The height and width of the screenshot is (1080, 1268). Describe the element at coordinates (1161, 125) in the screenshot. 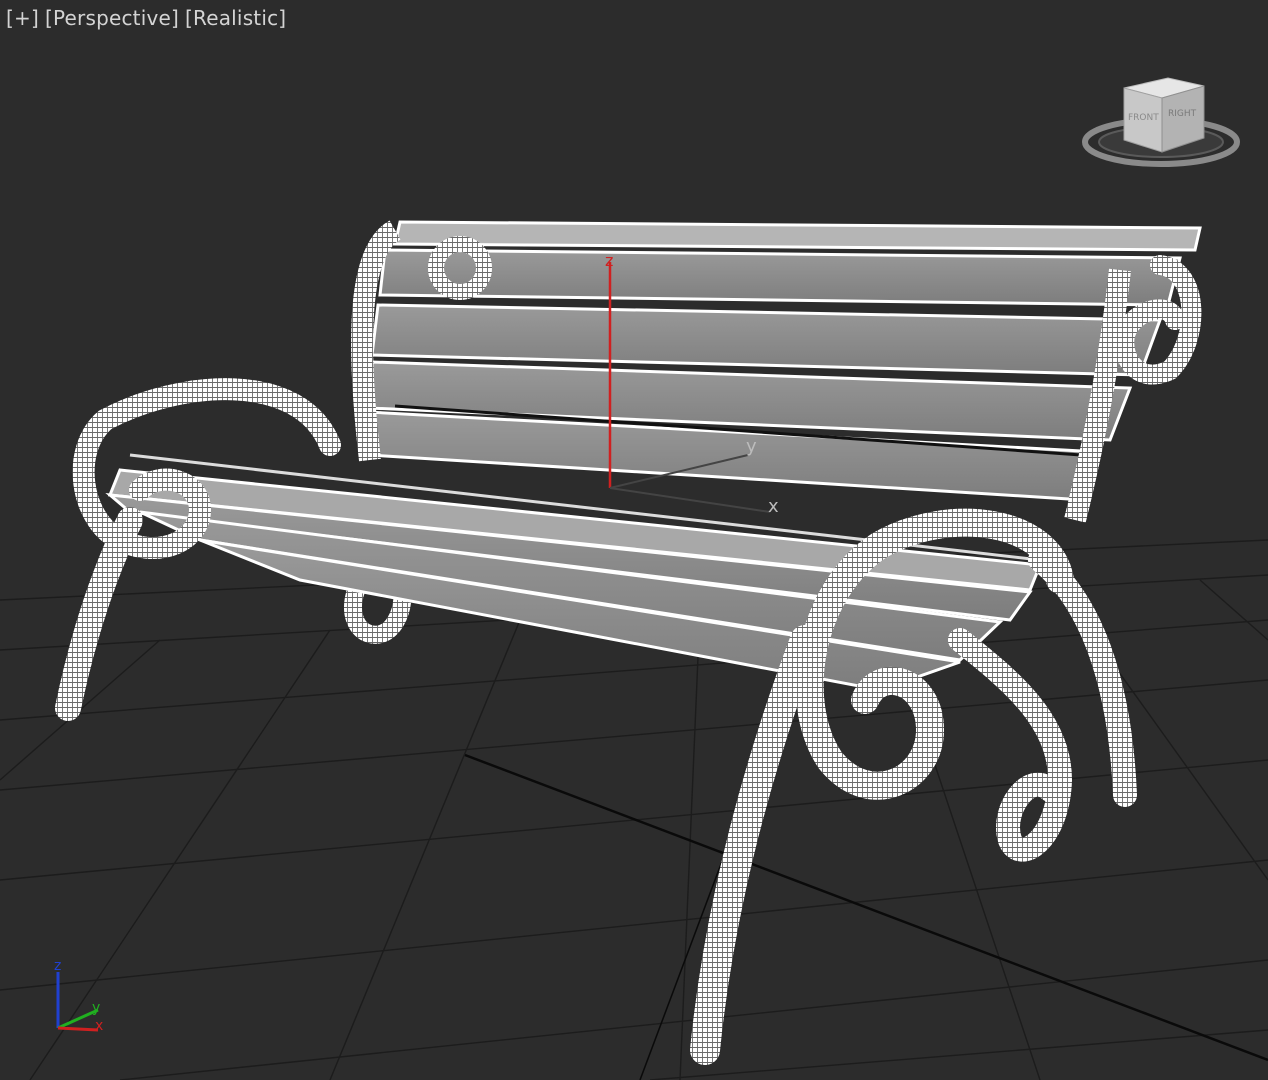

I see `viewcube: FRONT RIGHT` at that location.